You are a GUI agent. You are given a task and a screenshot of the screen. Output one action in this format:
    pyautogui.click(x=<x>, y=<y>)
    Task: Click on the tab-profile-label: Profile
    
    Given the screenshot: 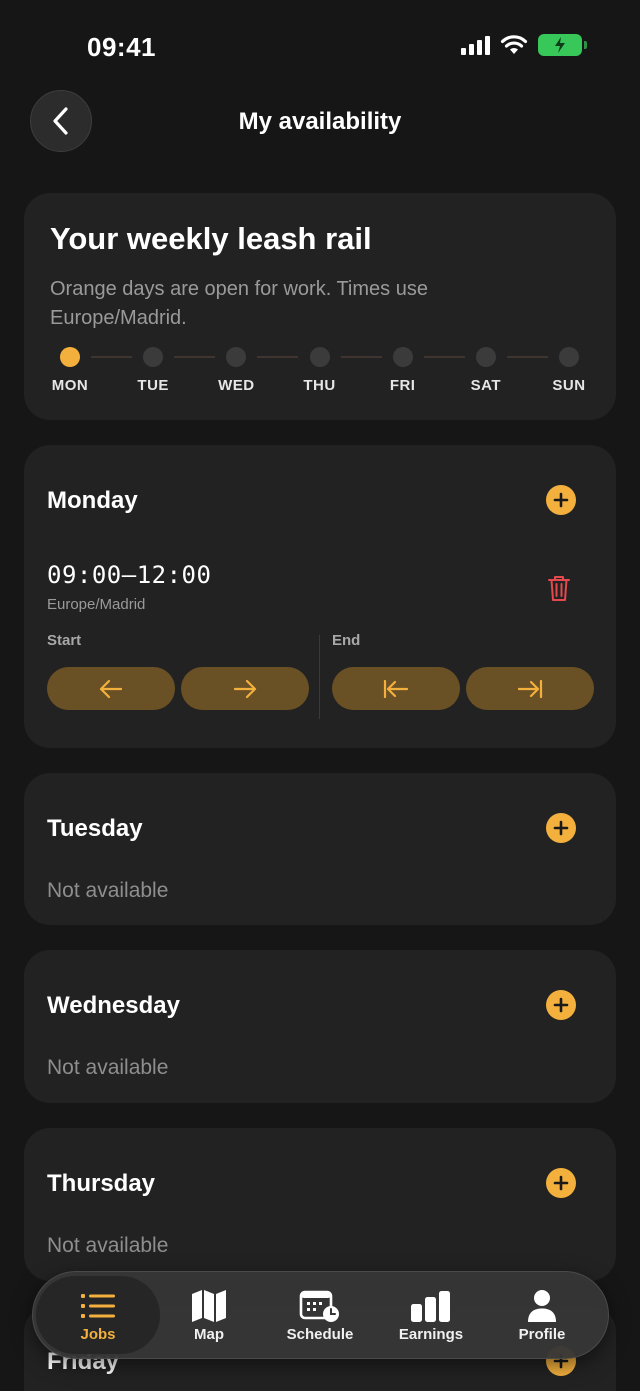 What is the action you would take?
    pyautogui.click(x=542, y=1334)
    